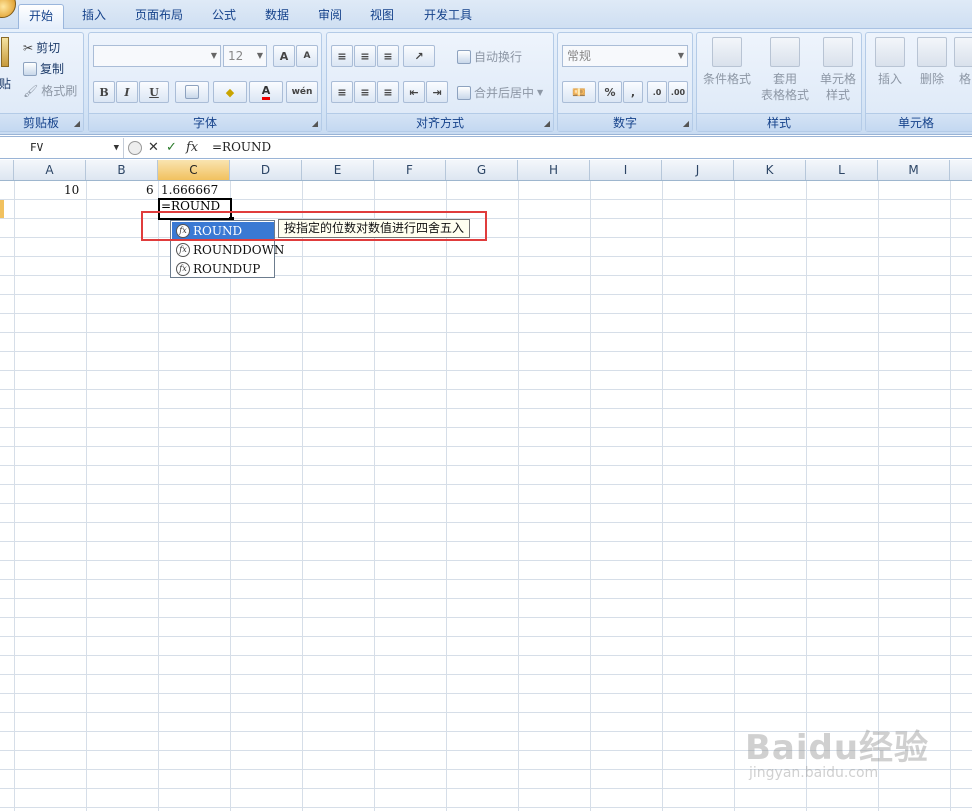 Image resolution: width=972 pixels, height=811 pixels. What do you see at coordinates (382, 16) in the screenshot?
I see `tab-view: 视图` at bounding box center [382, 16].